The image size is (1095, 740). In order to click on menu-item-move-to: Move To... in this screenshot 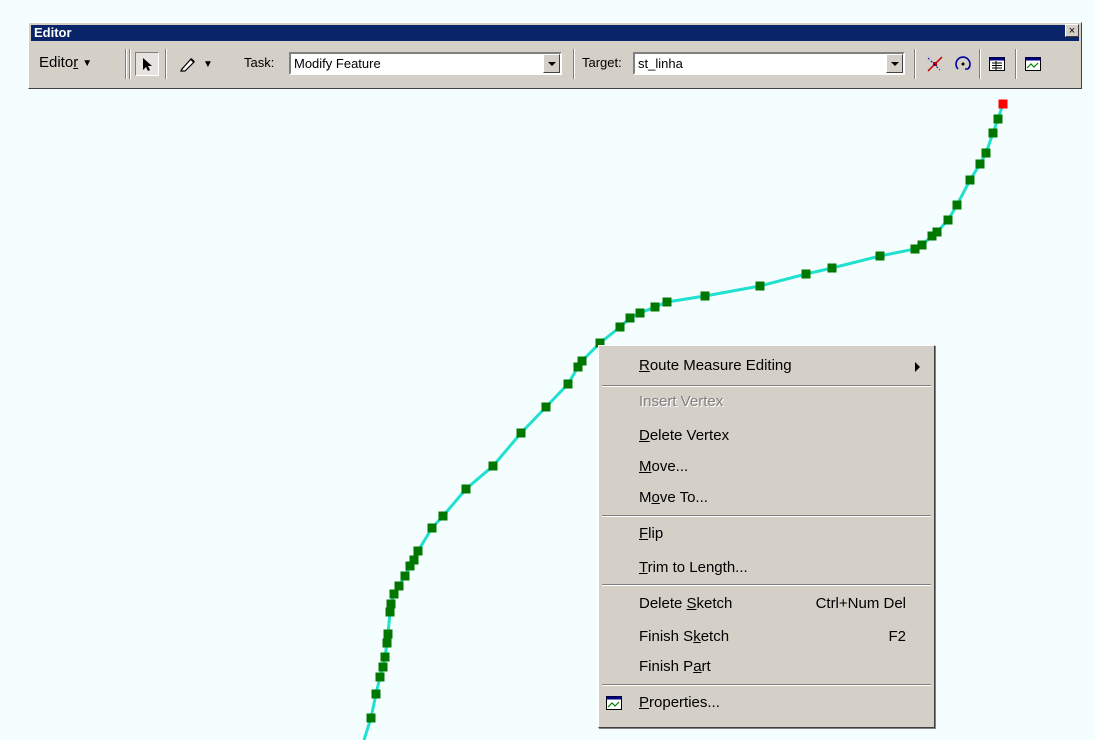, I will do `click(766, 498)`.